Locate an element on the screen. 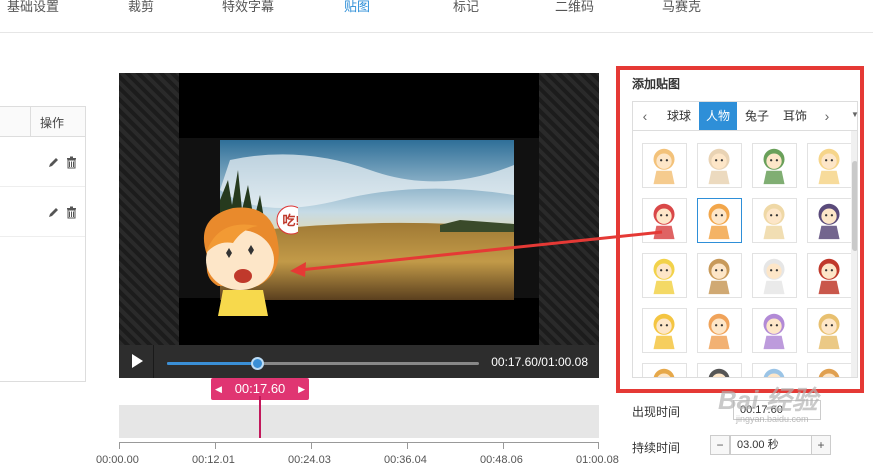 This screenshot has width=873, height=464. play-icon is located at coordinates (137, 361).